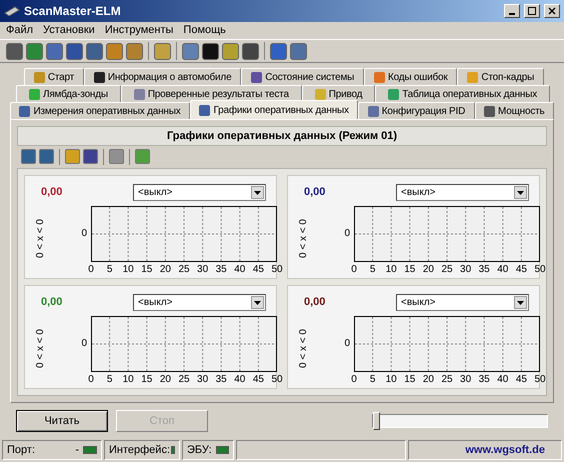 This screenshot has width=564, height=462. I want to click on tab: Мощность, so click(514, 110).